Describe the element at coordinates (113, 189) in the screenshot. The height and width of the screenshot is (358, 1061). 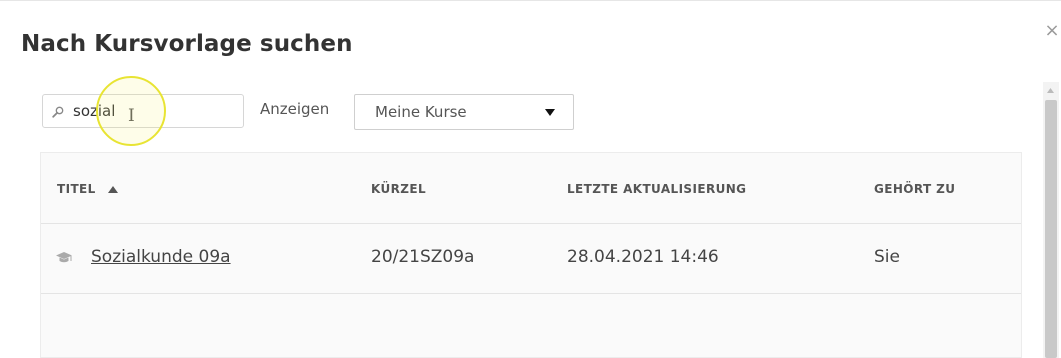
I see `sort-ascending-icon` at that location.